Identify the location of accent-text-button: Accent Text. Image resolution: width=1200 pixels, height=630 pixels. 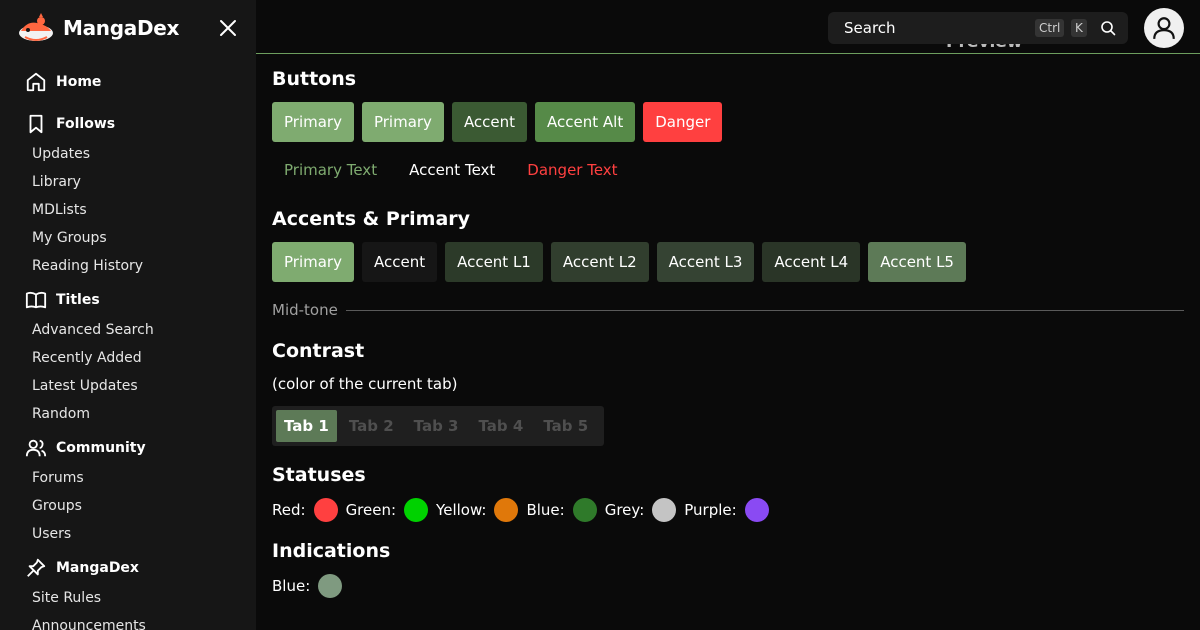
(452, 170).